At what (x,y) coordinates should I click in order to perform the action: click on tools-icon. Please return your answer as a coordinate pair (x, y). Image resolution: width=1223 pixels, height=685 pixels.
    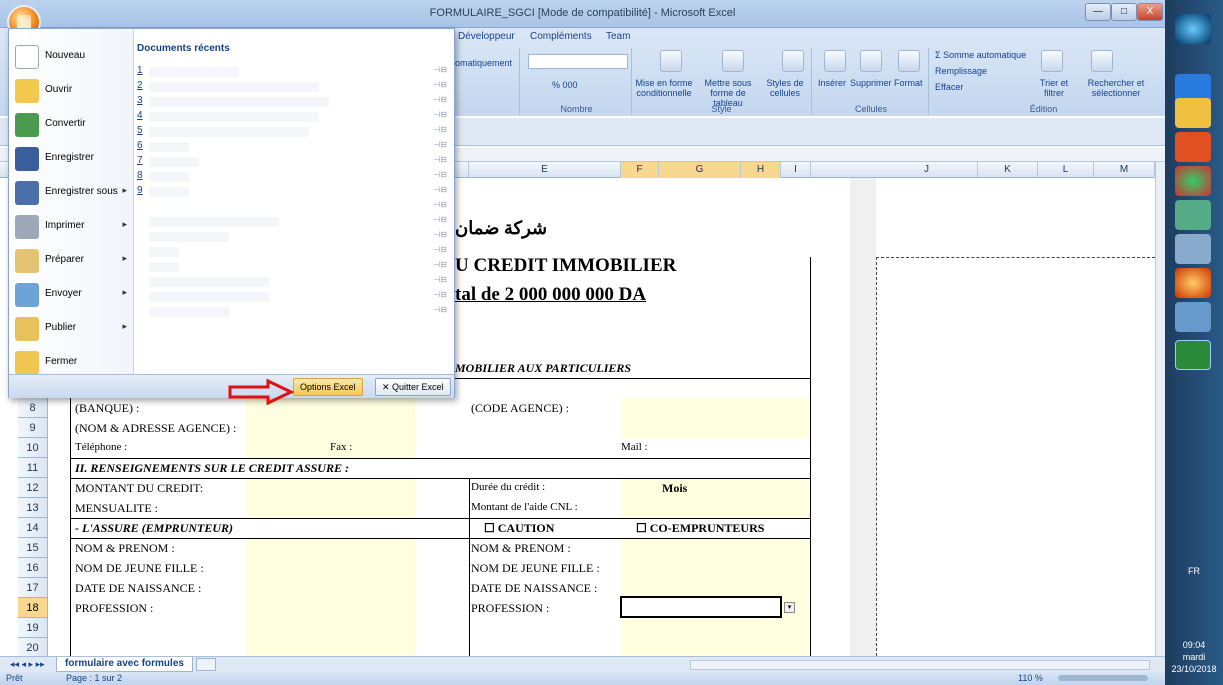
    Looking at the image, I should click on (1193, 249).